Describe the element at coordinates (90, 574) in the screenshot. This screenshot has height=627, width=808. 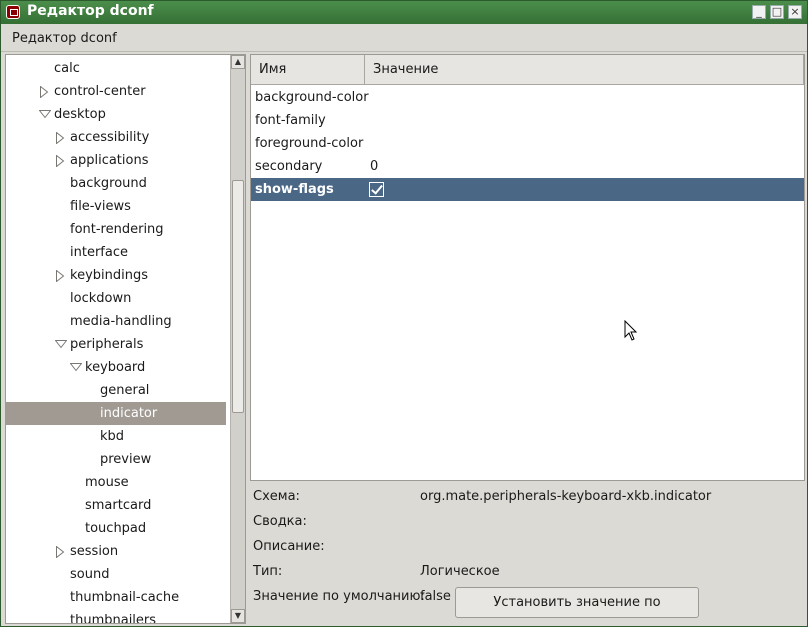
I see `tree-item-label: sound` at that location.